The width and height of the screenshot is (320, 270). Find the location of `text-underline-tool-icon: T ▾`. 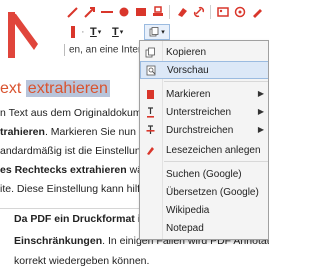

text-underline-tool-icon: T ▾ is located at coordinates (96, 32).